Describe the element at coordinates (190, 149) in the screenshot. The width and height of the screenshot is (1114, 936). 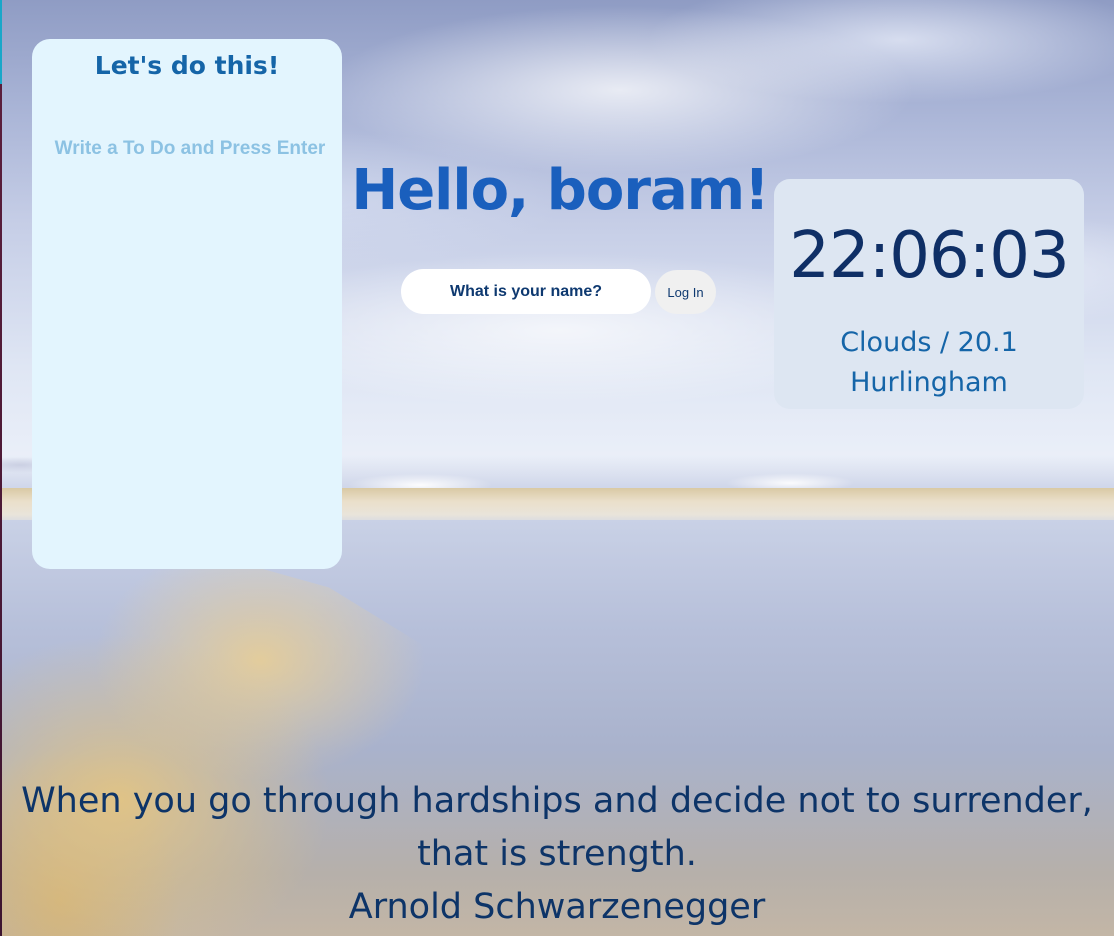
I see `todo-input` at that location.